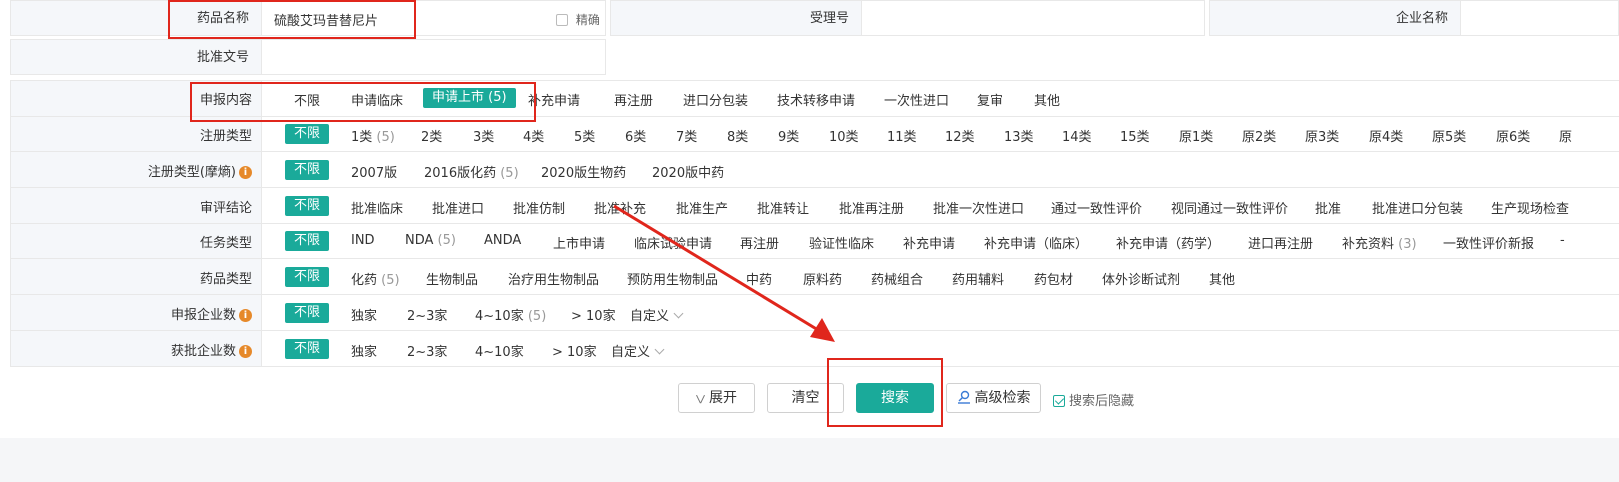  Describe the element at coordinates (307, 170) in the screenshot. I see `reg-type-moxi-option-all-selected: 不限` at that location.